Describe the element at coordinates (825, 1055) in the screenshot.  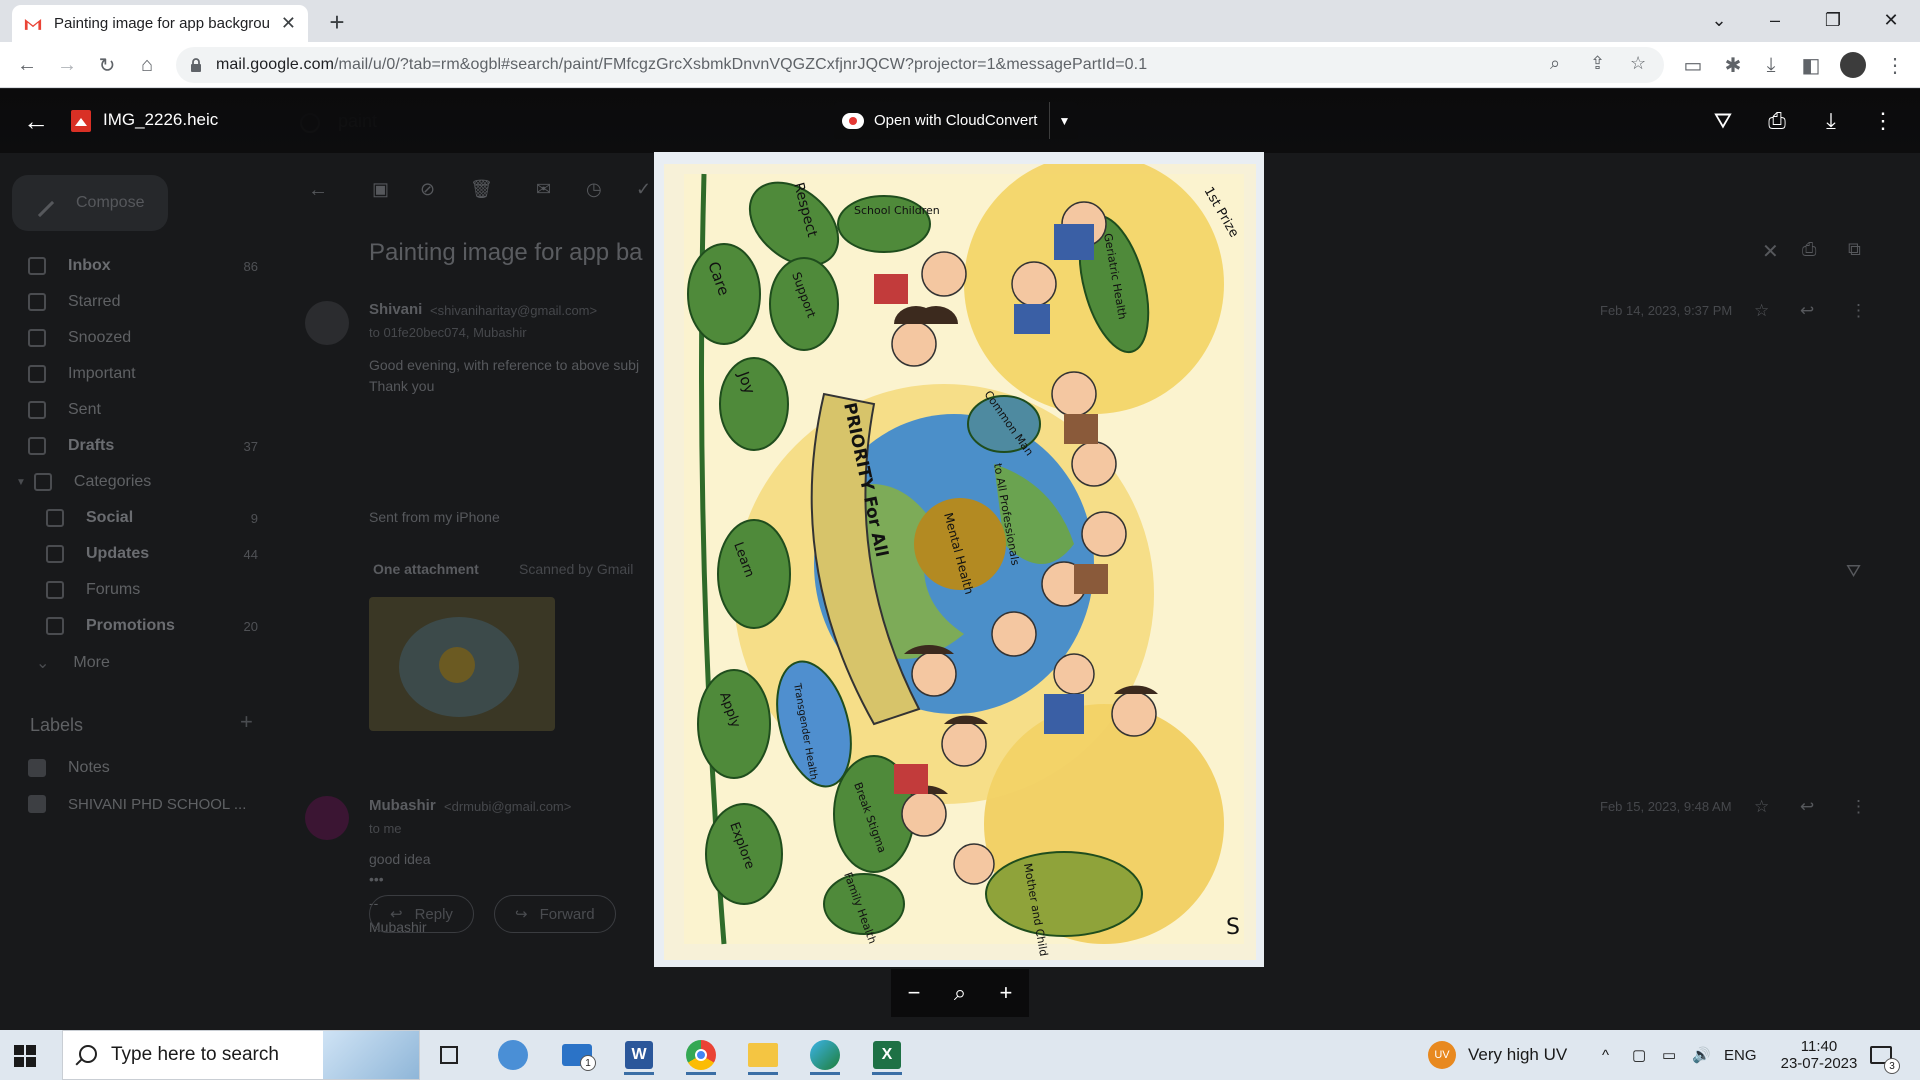
I see `edge-app-icon` at that location.